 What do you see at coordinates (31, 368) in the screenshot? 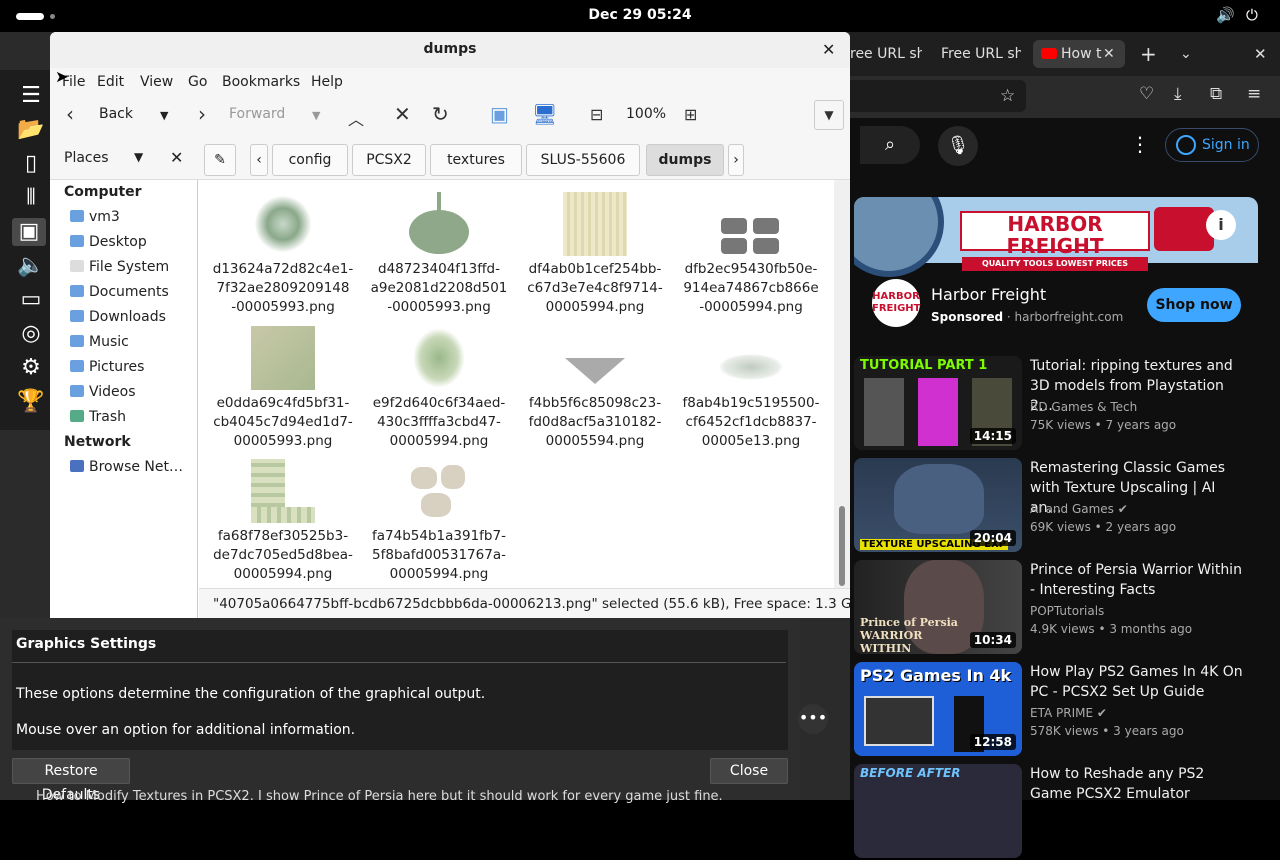
I see `folder-settings-icon: ⚙` at bounding box center [31, 368].